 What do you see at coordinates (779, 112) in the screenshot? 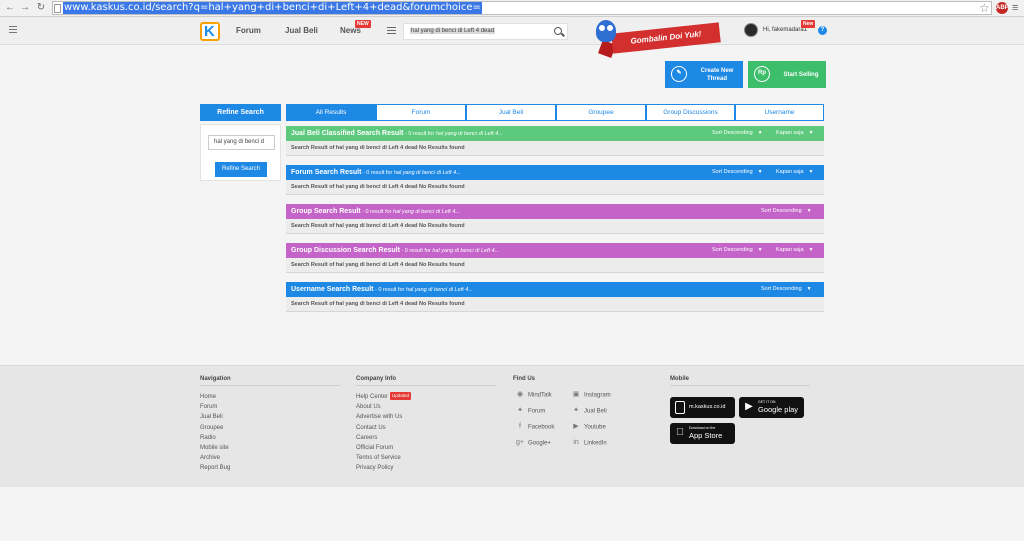
I see `tab-username: Username` at bounding box center [779, 112].